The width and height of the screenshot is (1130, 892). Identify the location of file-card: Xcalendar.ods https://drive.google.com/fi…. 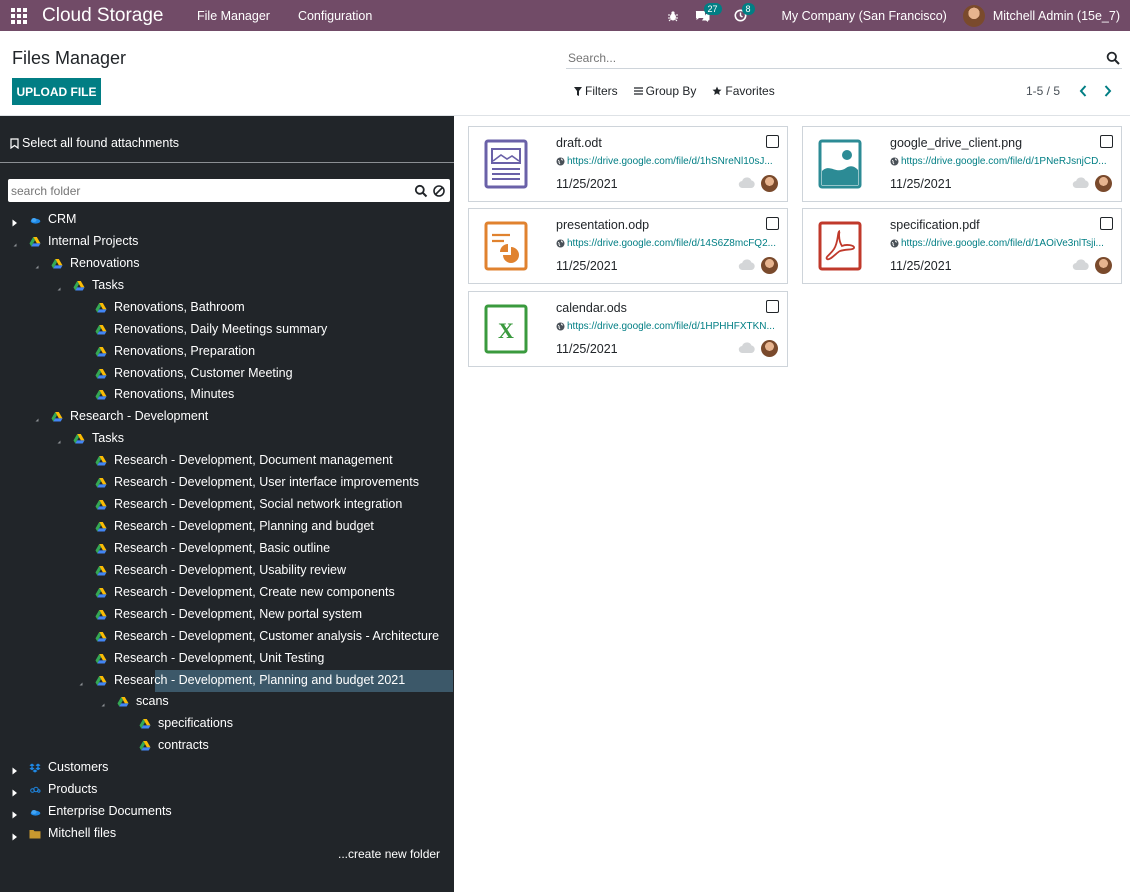
(628, 329).